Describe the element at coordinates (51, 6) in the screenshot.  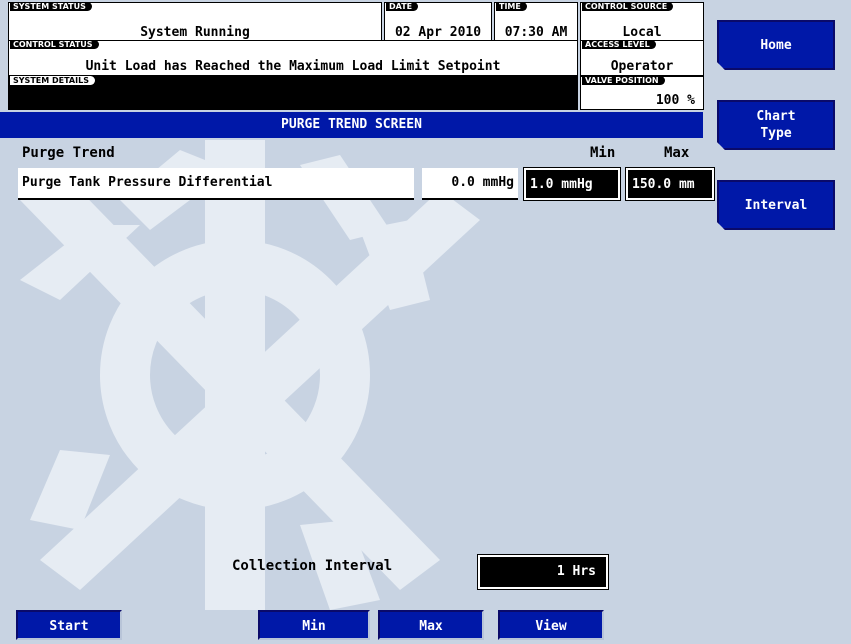
I see `system-status-label: SYSTEM STATUS` at that location.